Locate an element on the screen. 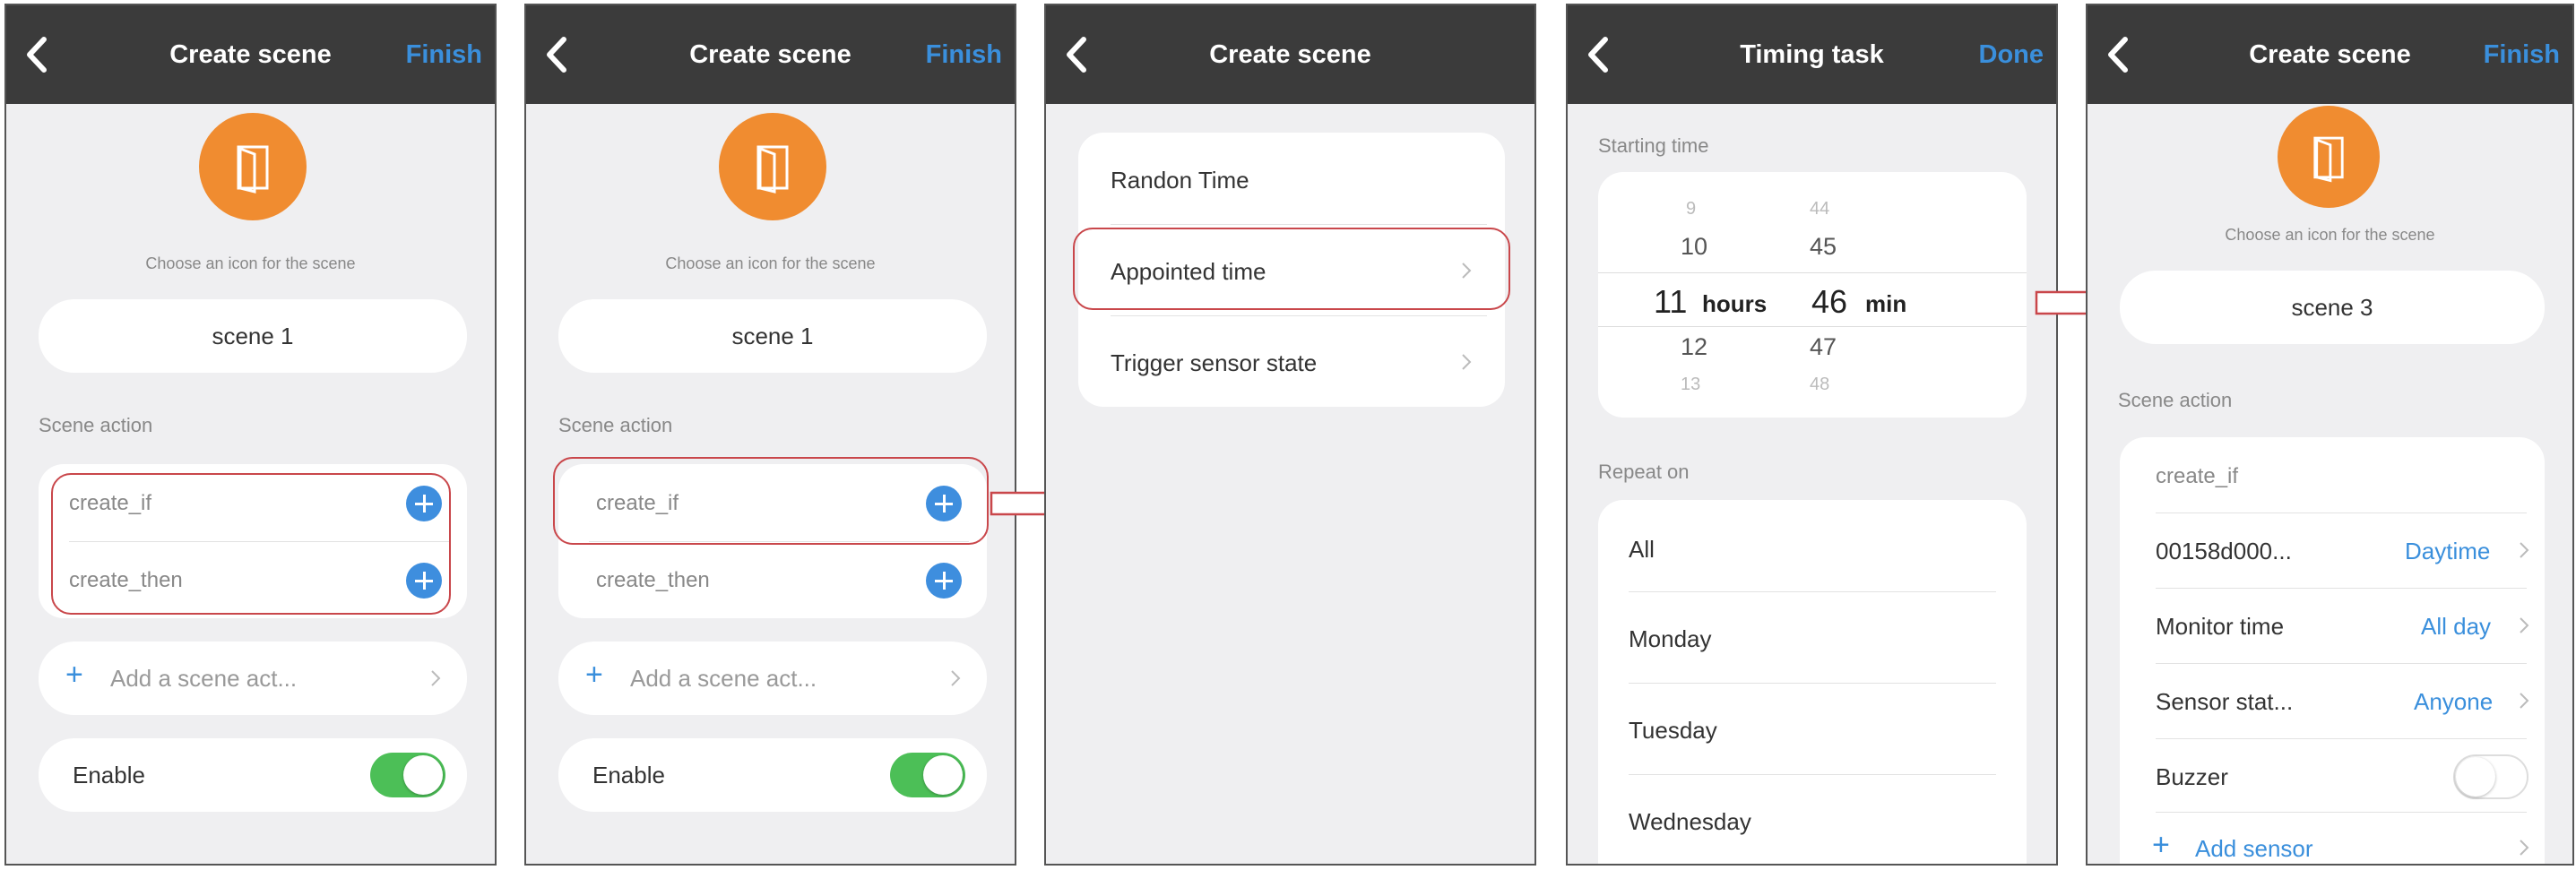 This screenshot has height=870, width=2576. starting-time-label: Starting time is located at coordinates (1653, 145).